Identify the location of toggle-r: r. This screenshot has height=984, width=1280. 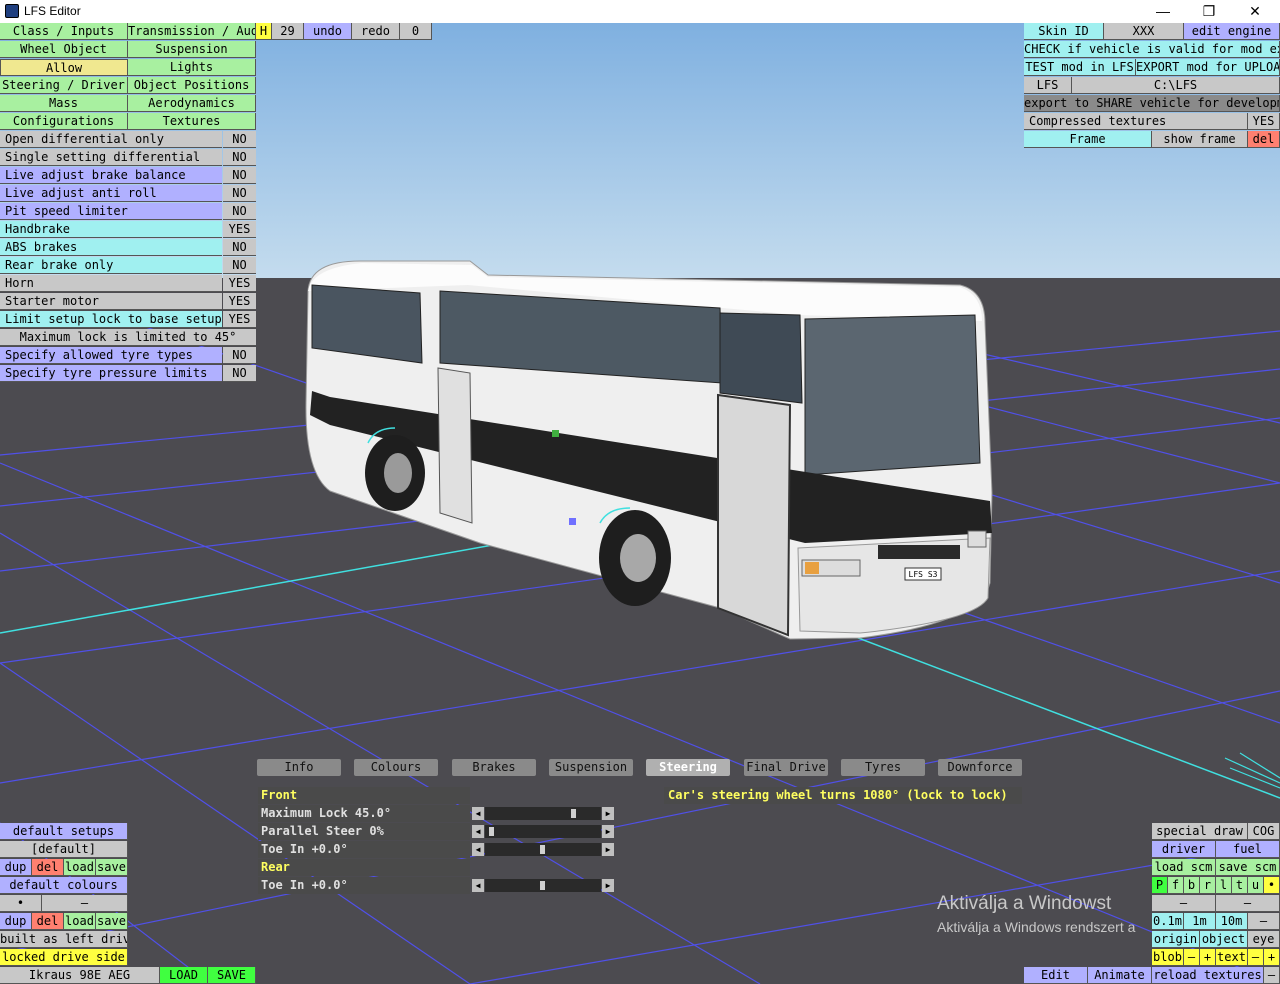
(1208, 885).